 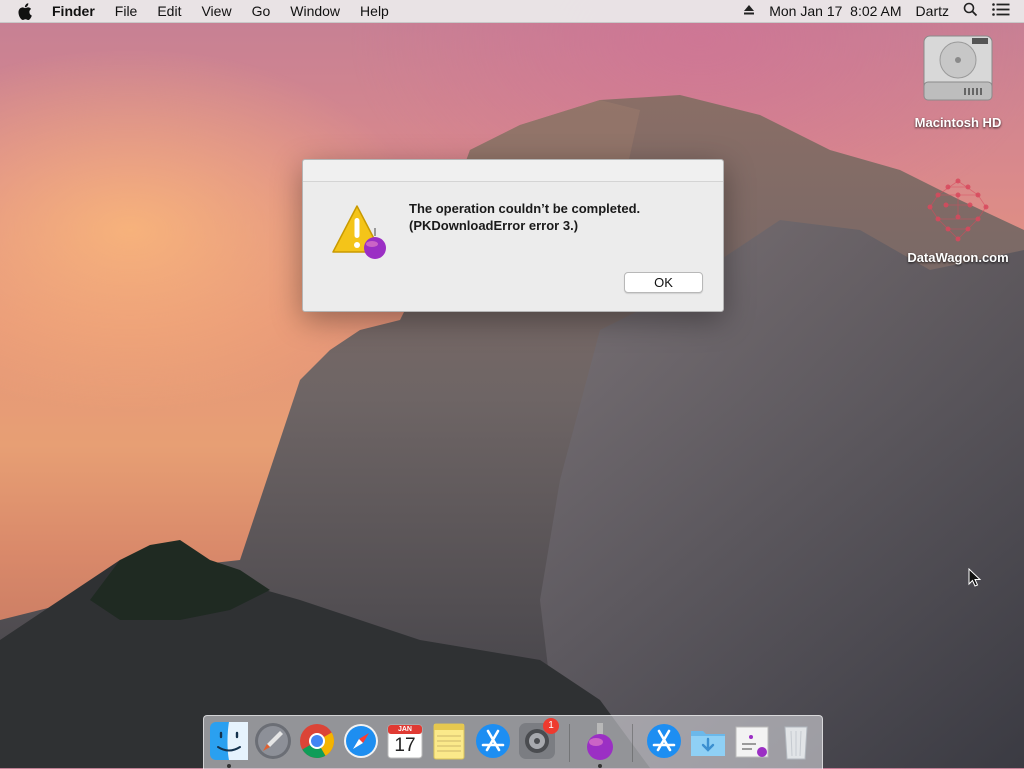 I want to click on notes-icon, so click(x=449, y=744).